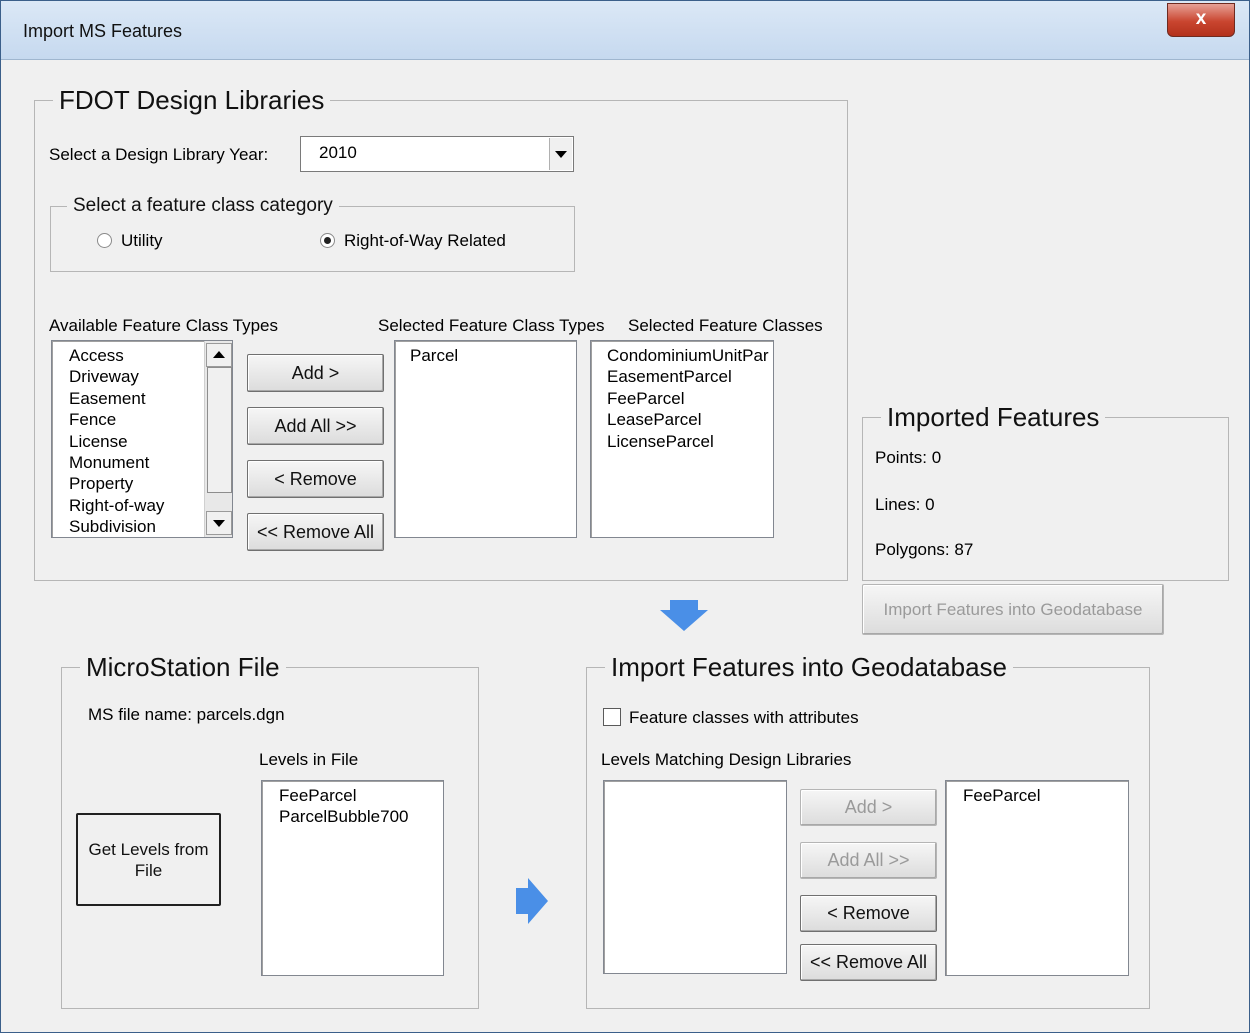  What do you see at coordinates (437, 154) in the screenshot?
I see `year-dropdown: 2010` at bounding box center [437, 154].